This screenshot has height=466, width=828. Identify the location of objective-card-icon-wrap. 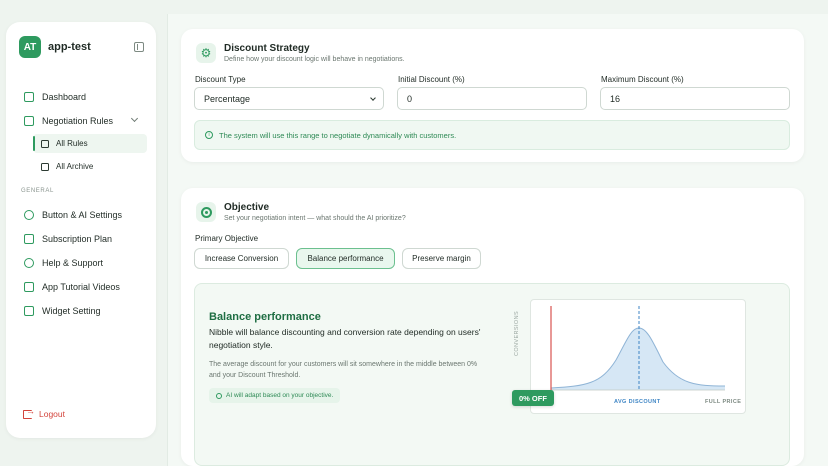
(206, 212).